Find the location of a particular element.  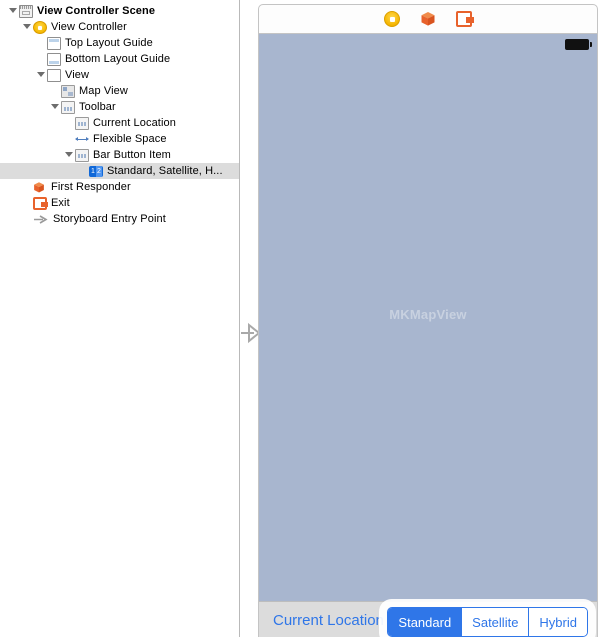

view-icon is located at coordinates (54, 75).